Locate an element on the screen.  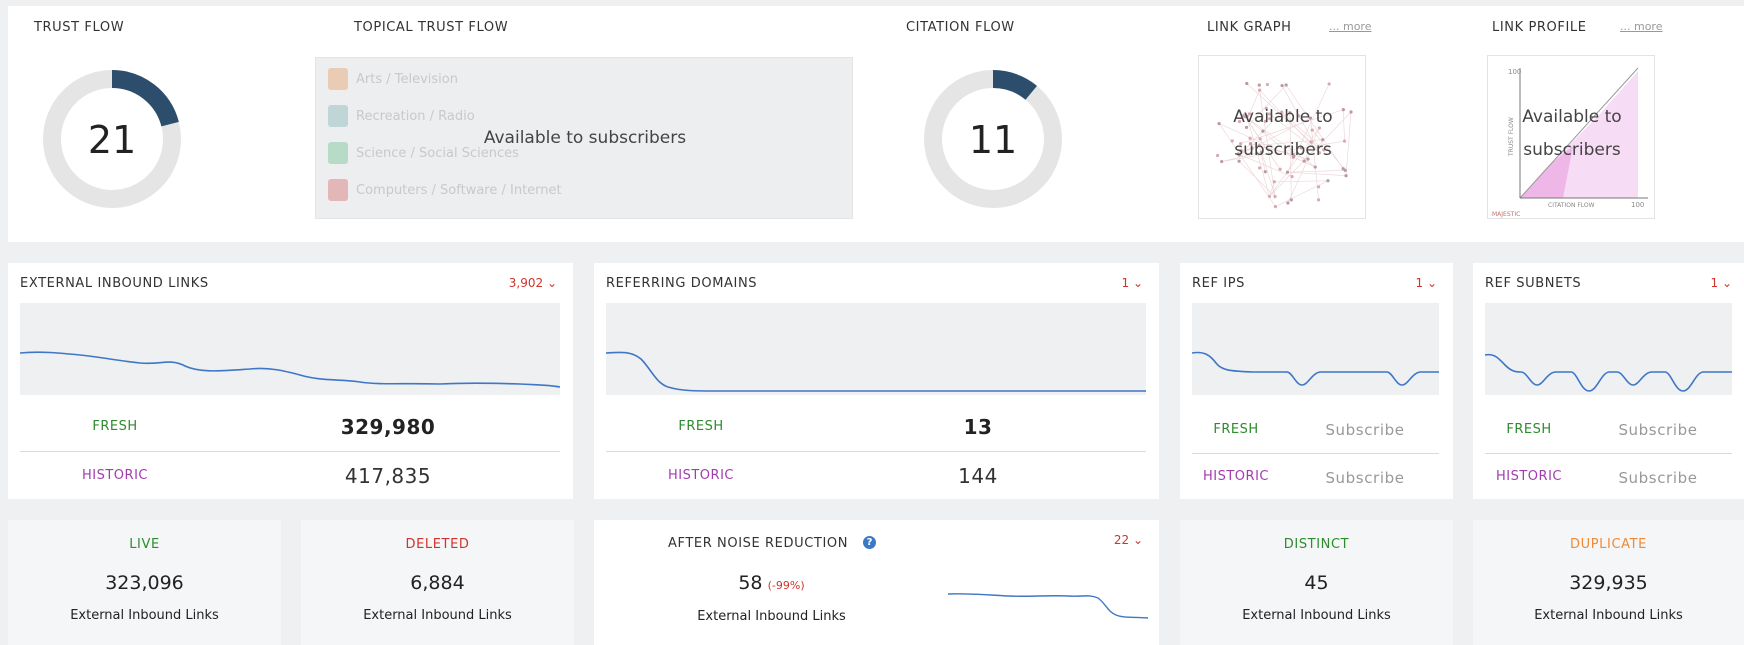
ref-subnets-dropdown: 1 ⌄ is located at coordinates (1721, 283).